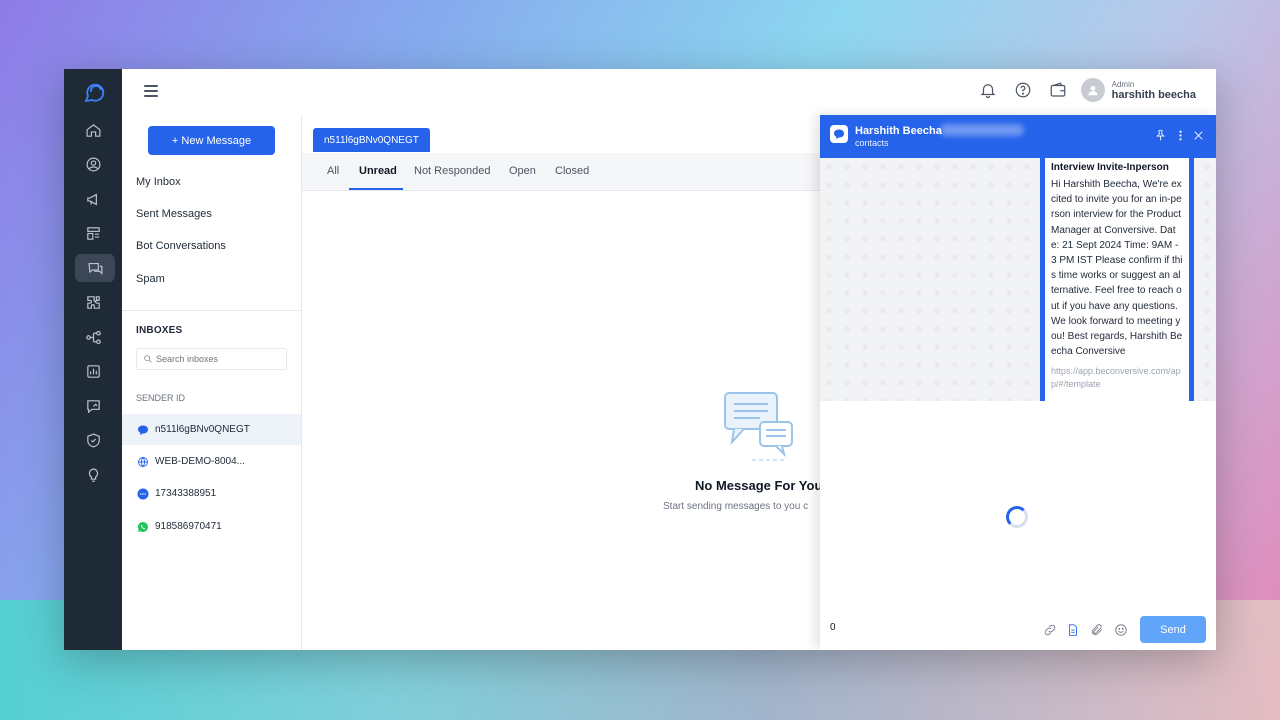  Describe the element at coordinates (376, 189) in the screenshot. I see `active-tab-indicator` at that location.